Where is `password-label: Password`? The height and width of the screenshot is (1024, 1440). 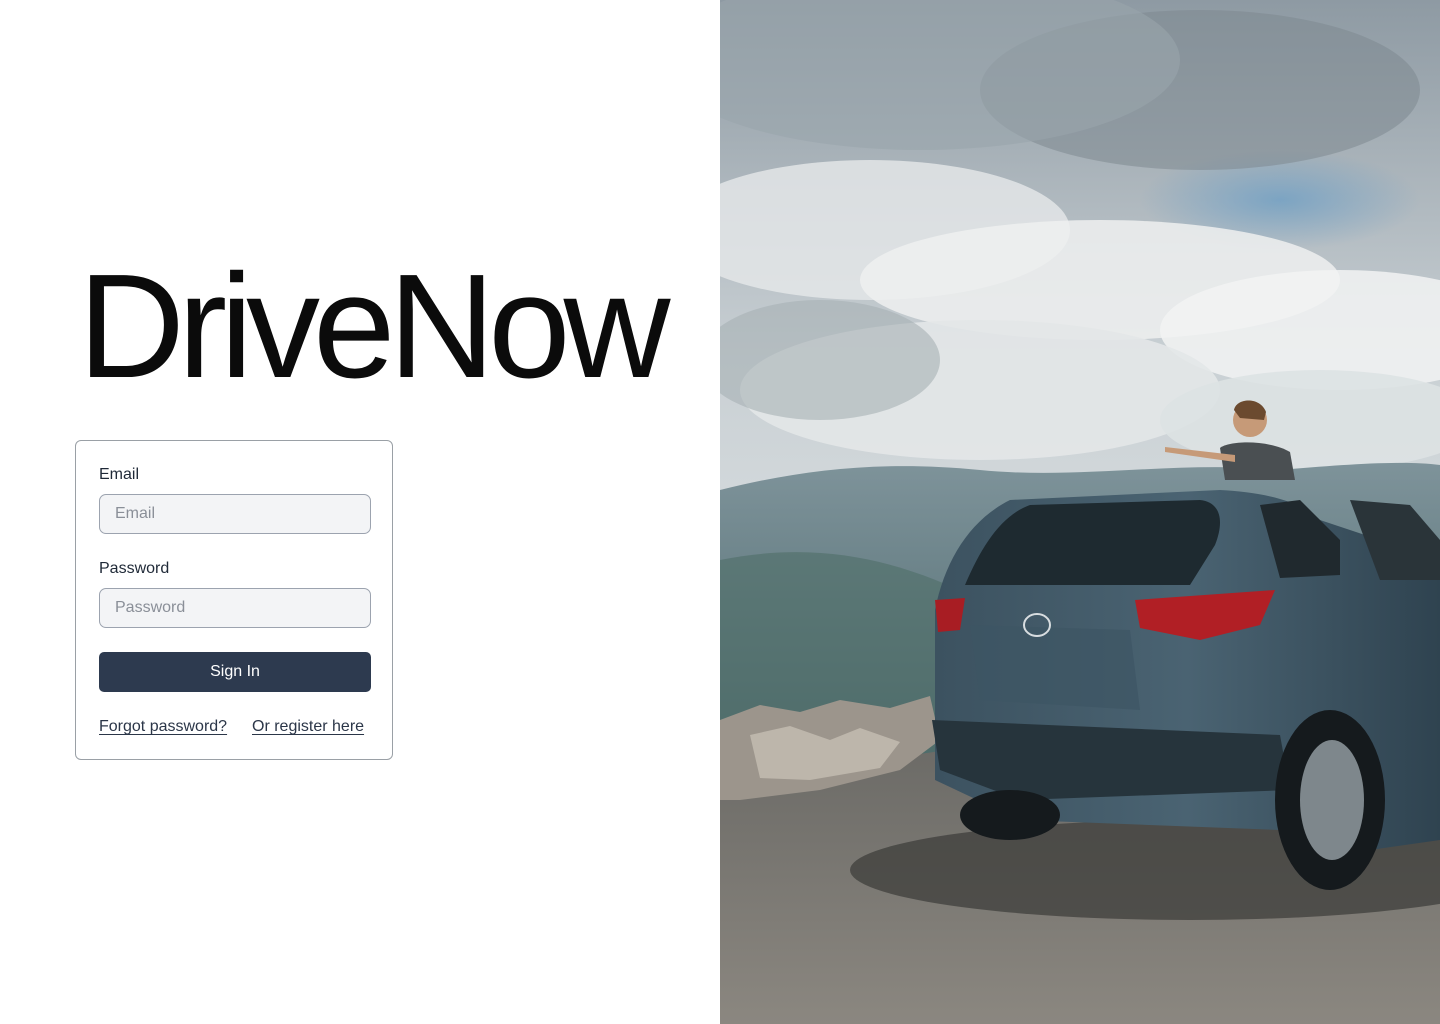
password-label: Password is located at coordinates (134, 568).